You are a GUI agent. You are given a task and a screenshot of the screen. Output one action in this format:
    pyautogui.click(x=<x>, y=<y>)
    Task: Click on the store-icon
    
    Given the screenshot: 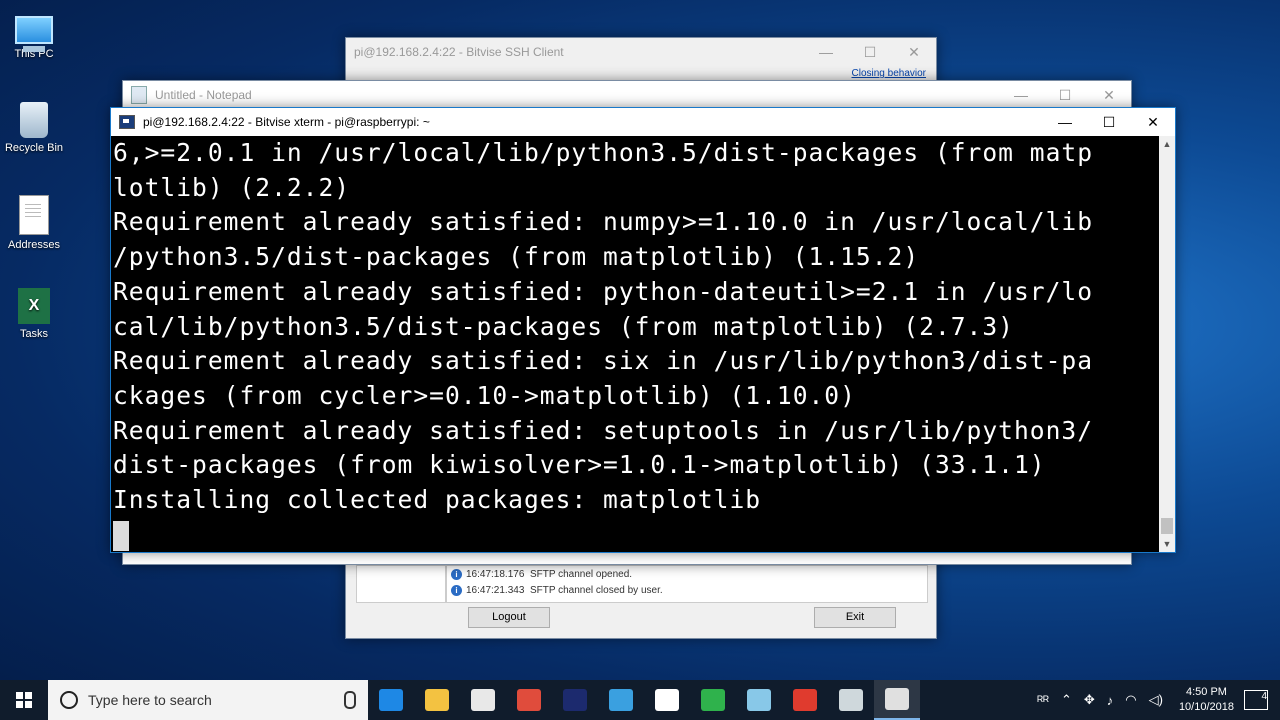 What is the action you would take?
    pyautogui.click(x=483, y=700)
    